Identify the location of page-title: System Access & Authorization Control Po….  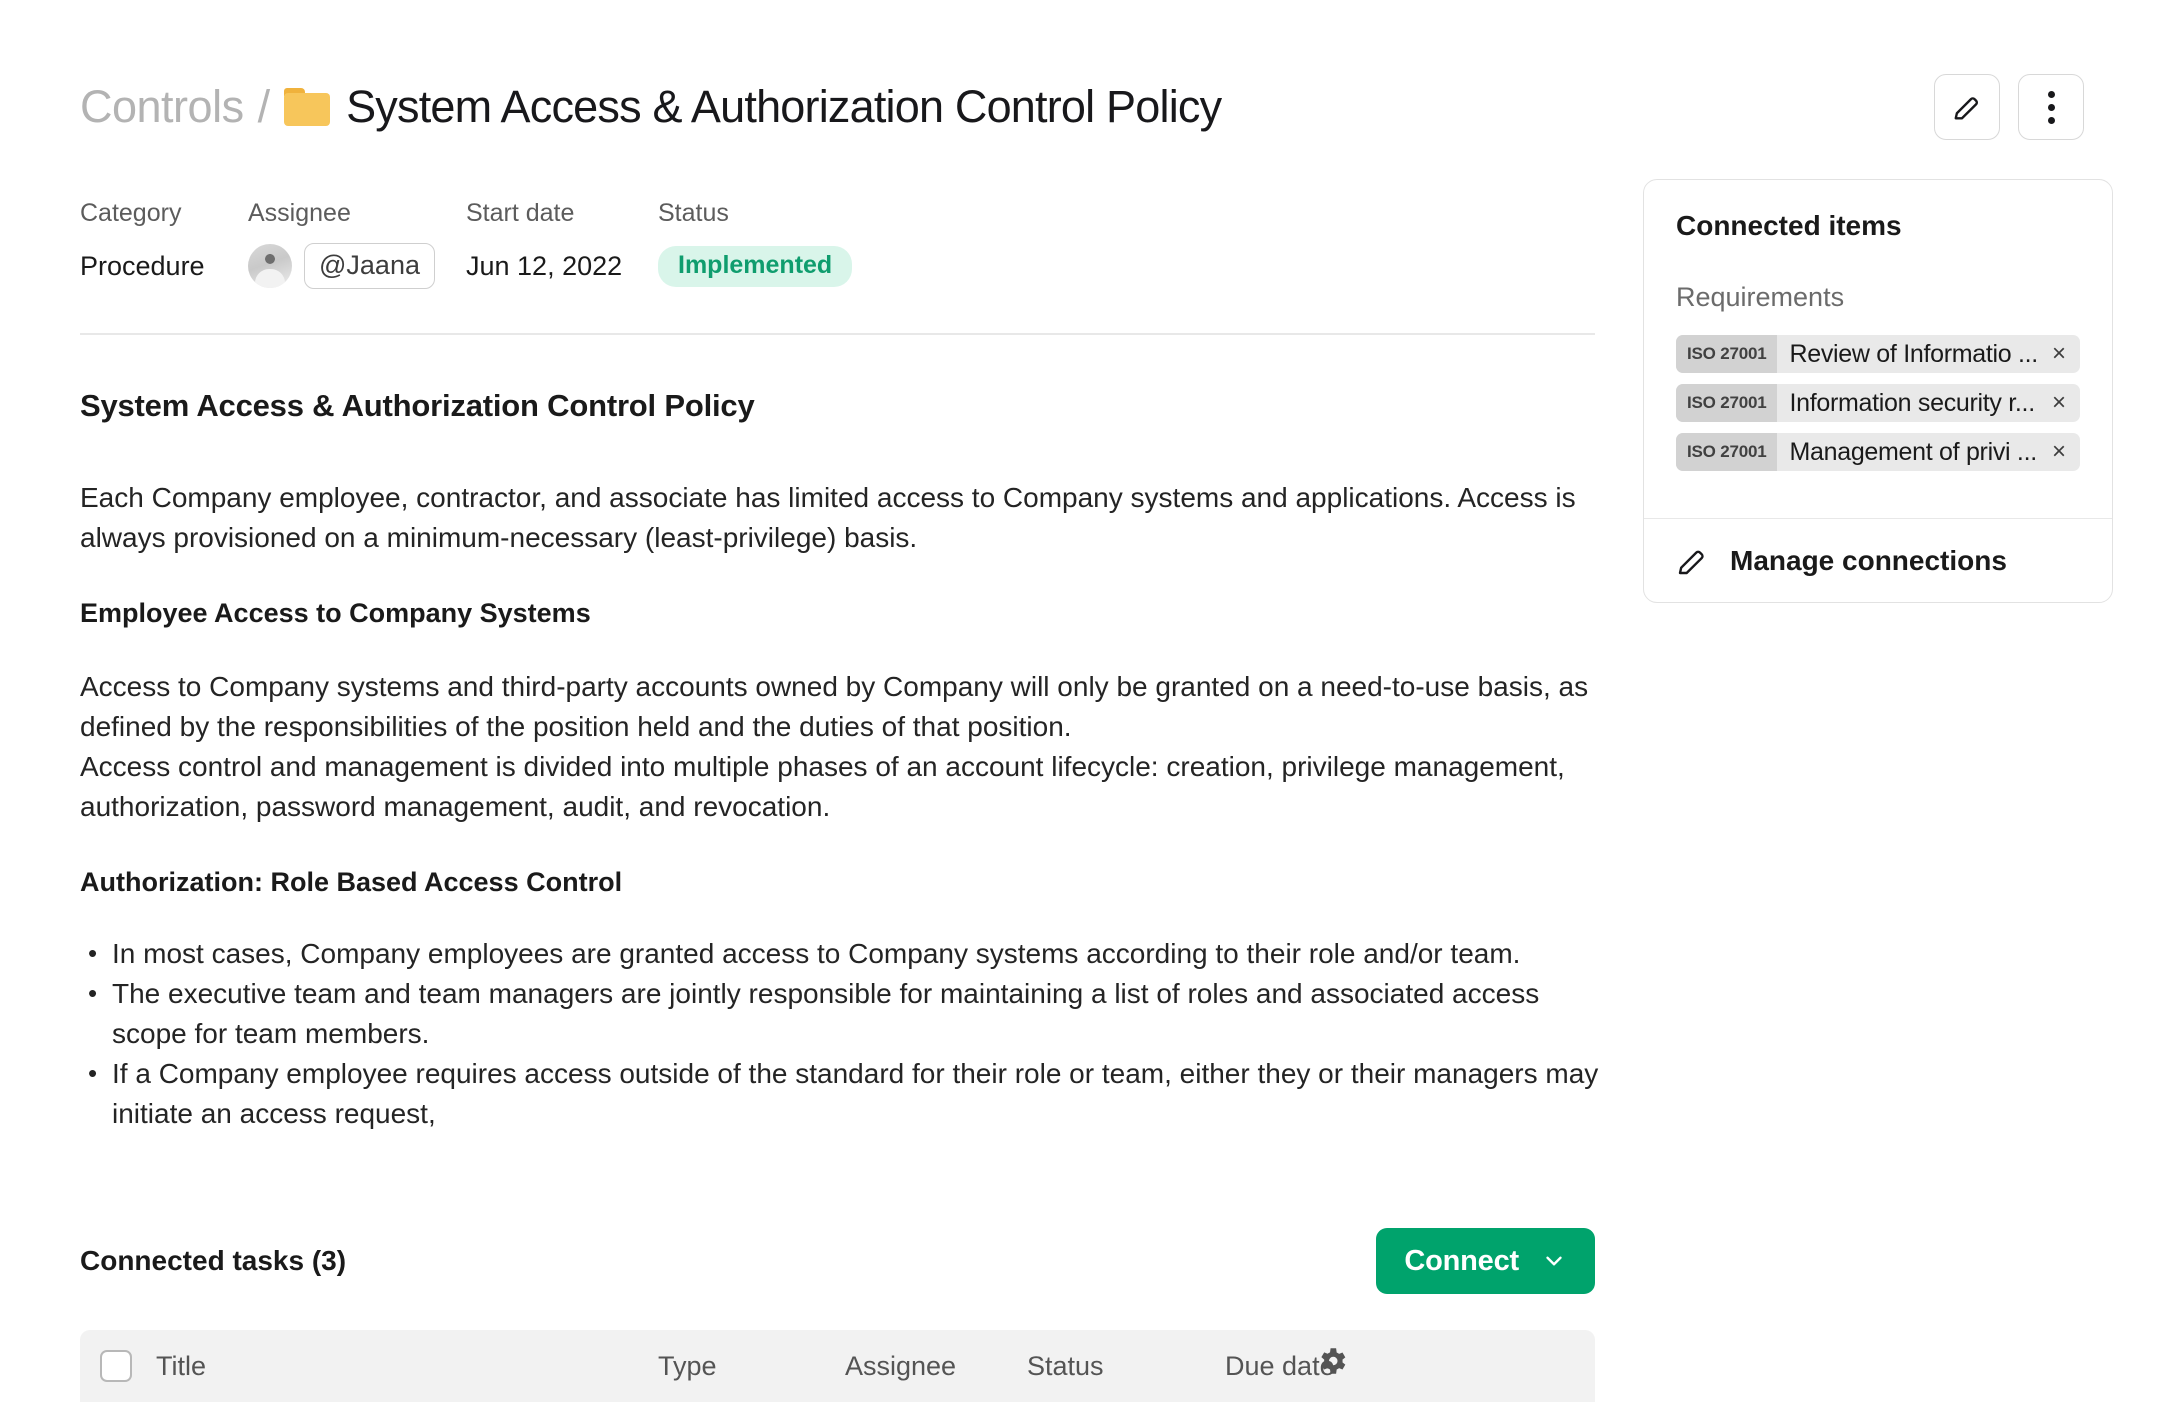
(784, 106).